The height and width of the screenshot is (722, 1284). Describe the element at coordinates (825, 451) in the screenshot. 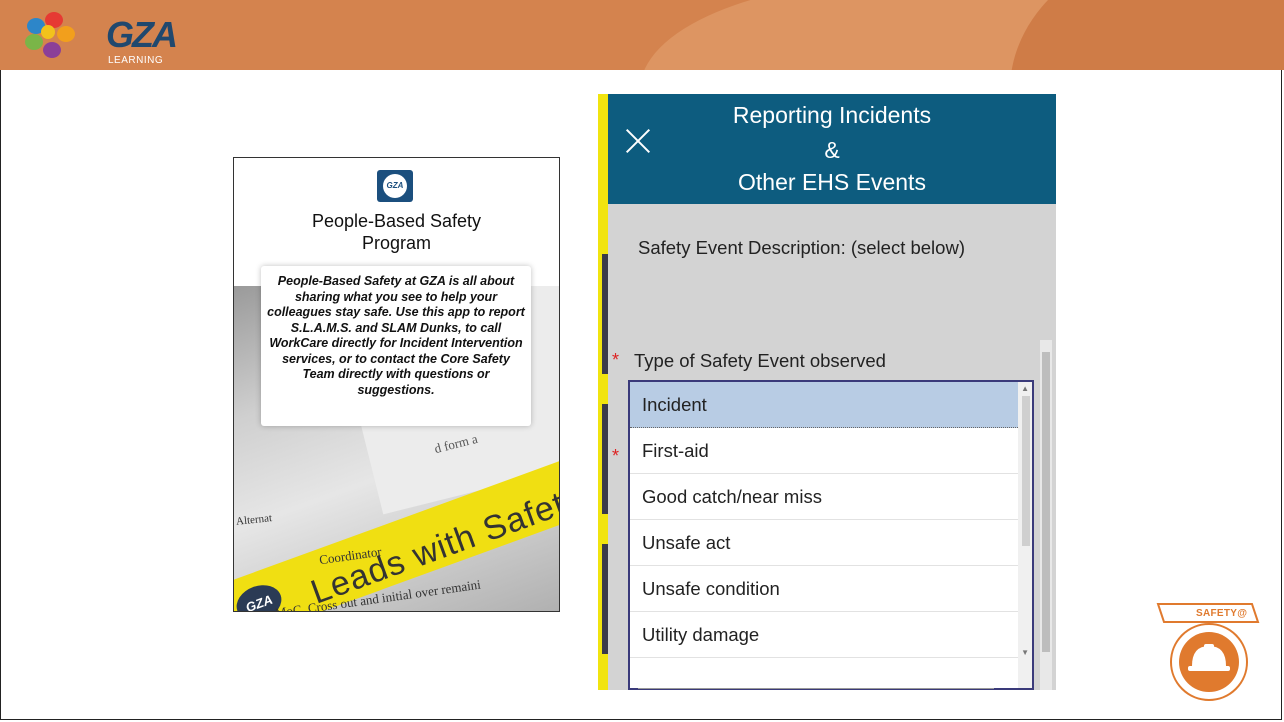

I see `option-first-aid: First-aid` at that location.